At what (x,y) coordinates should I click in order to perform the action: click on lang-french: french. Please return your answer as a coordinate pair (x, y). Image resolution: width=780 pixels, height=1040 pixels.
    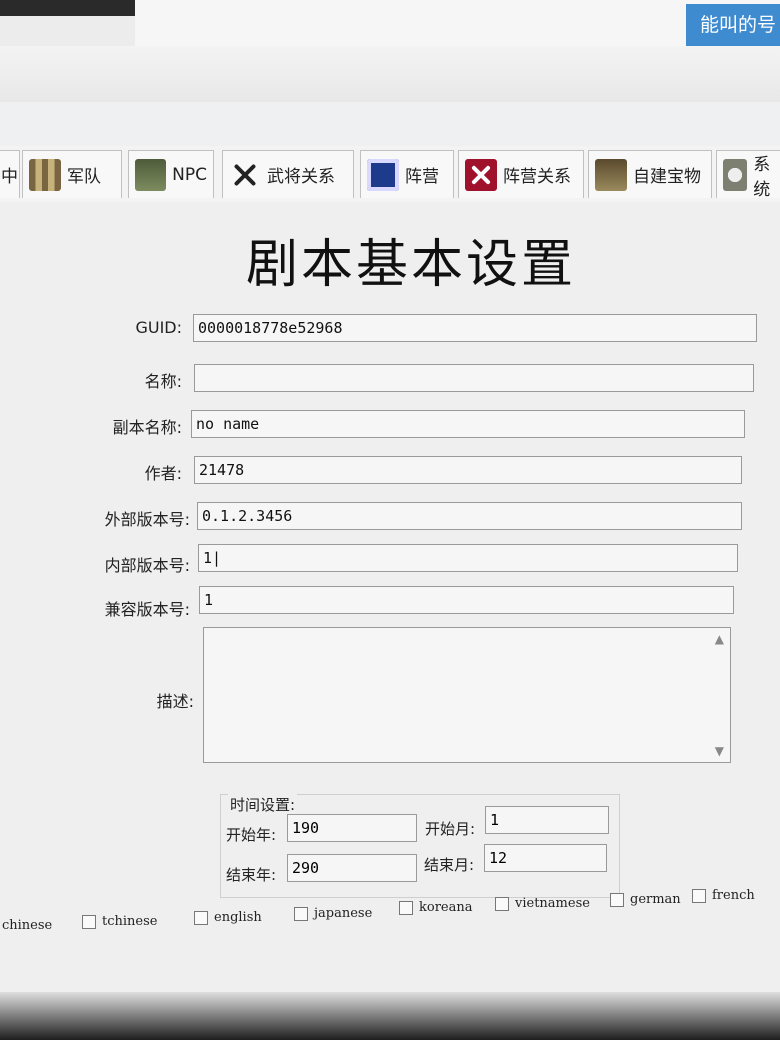
    Looking at the image, I should click on (723, 895).